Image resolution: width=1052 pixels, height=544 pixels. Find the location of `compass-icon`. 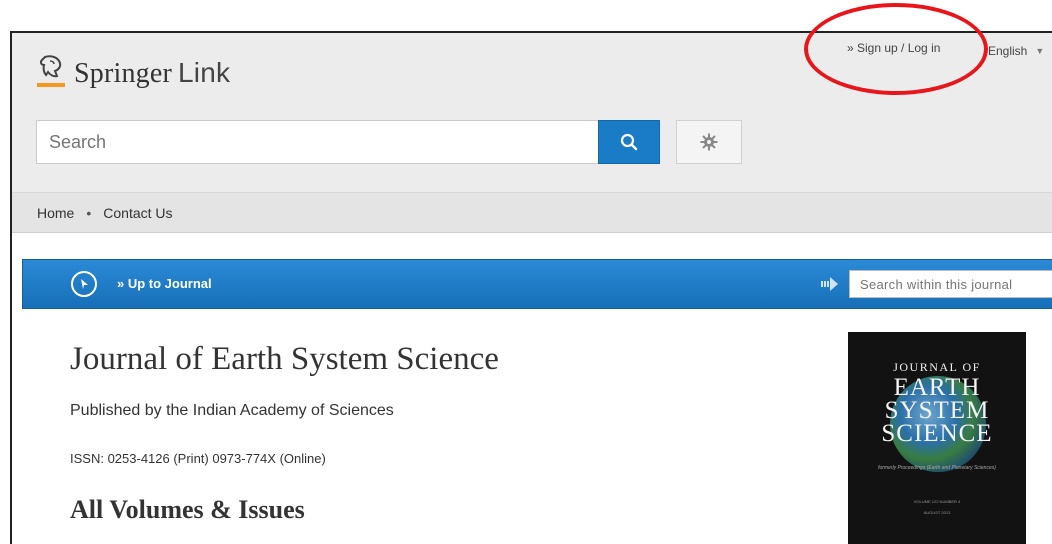

compass-icon is located at coordinates (84, 284).